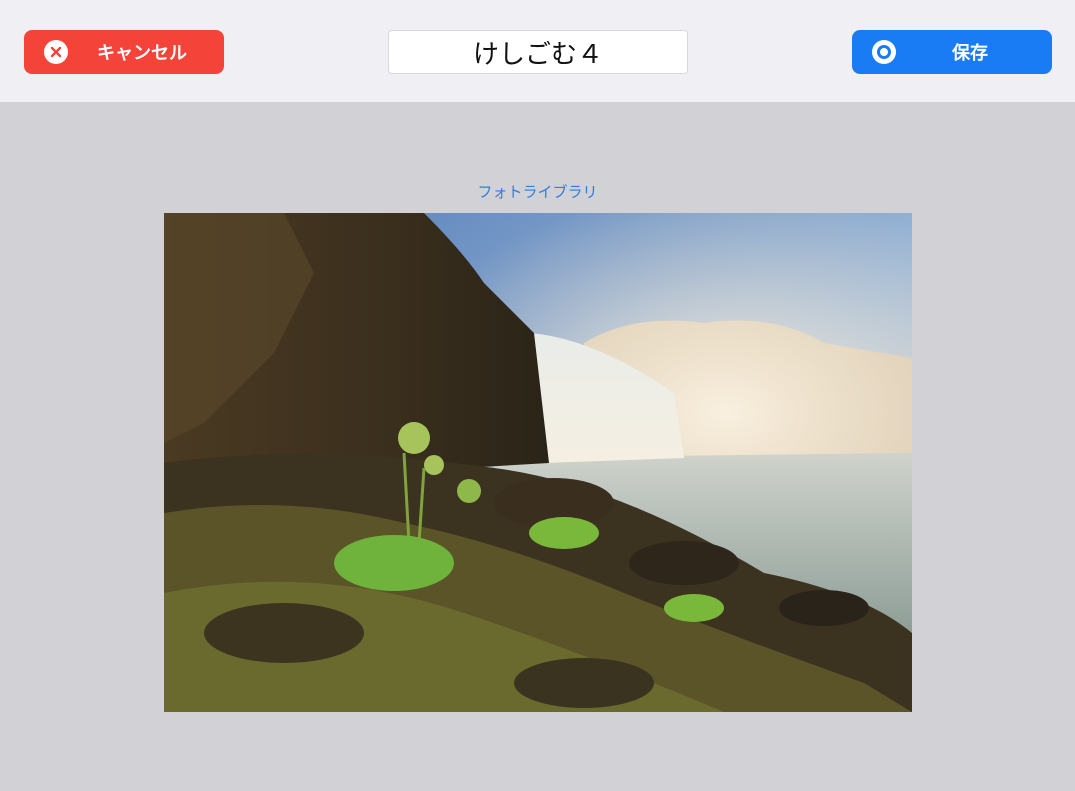 This screenshot has width=1075, height=791. I want to click on title-input: けしごむ４, so click(538, 52).